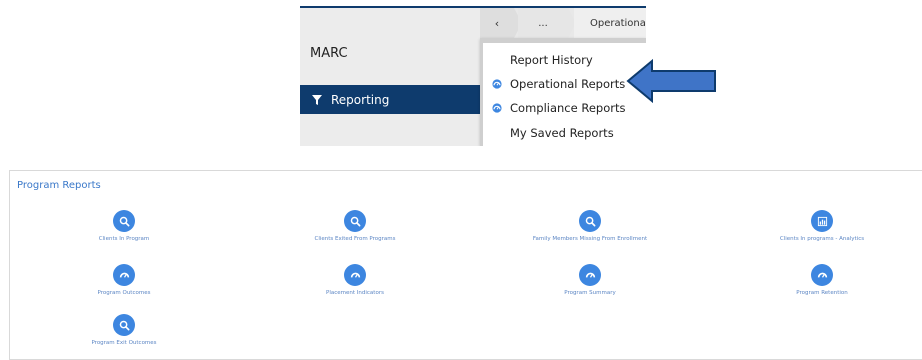 The image size is (922, 360). I want to click on menu-item-label: Compliance Reports, so click(568, 108).